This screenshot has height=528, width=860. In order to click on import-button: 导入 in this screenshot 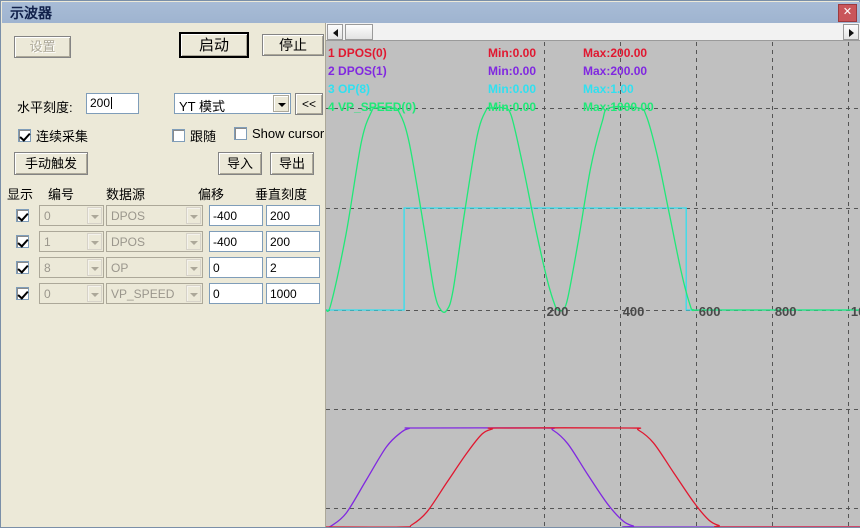, I will do `click(240, 163)`.